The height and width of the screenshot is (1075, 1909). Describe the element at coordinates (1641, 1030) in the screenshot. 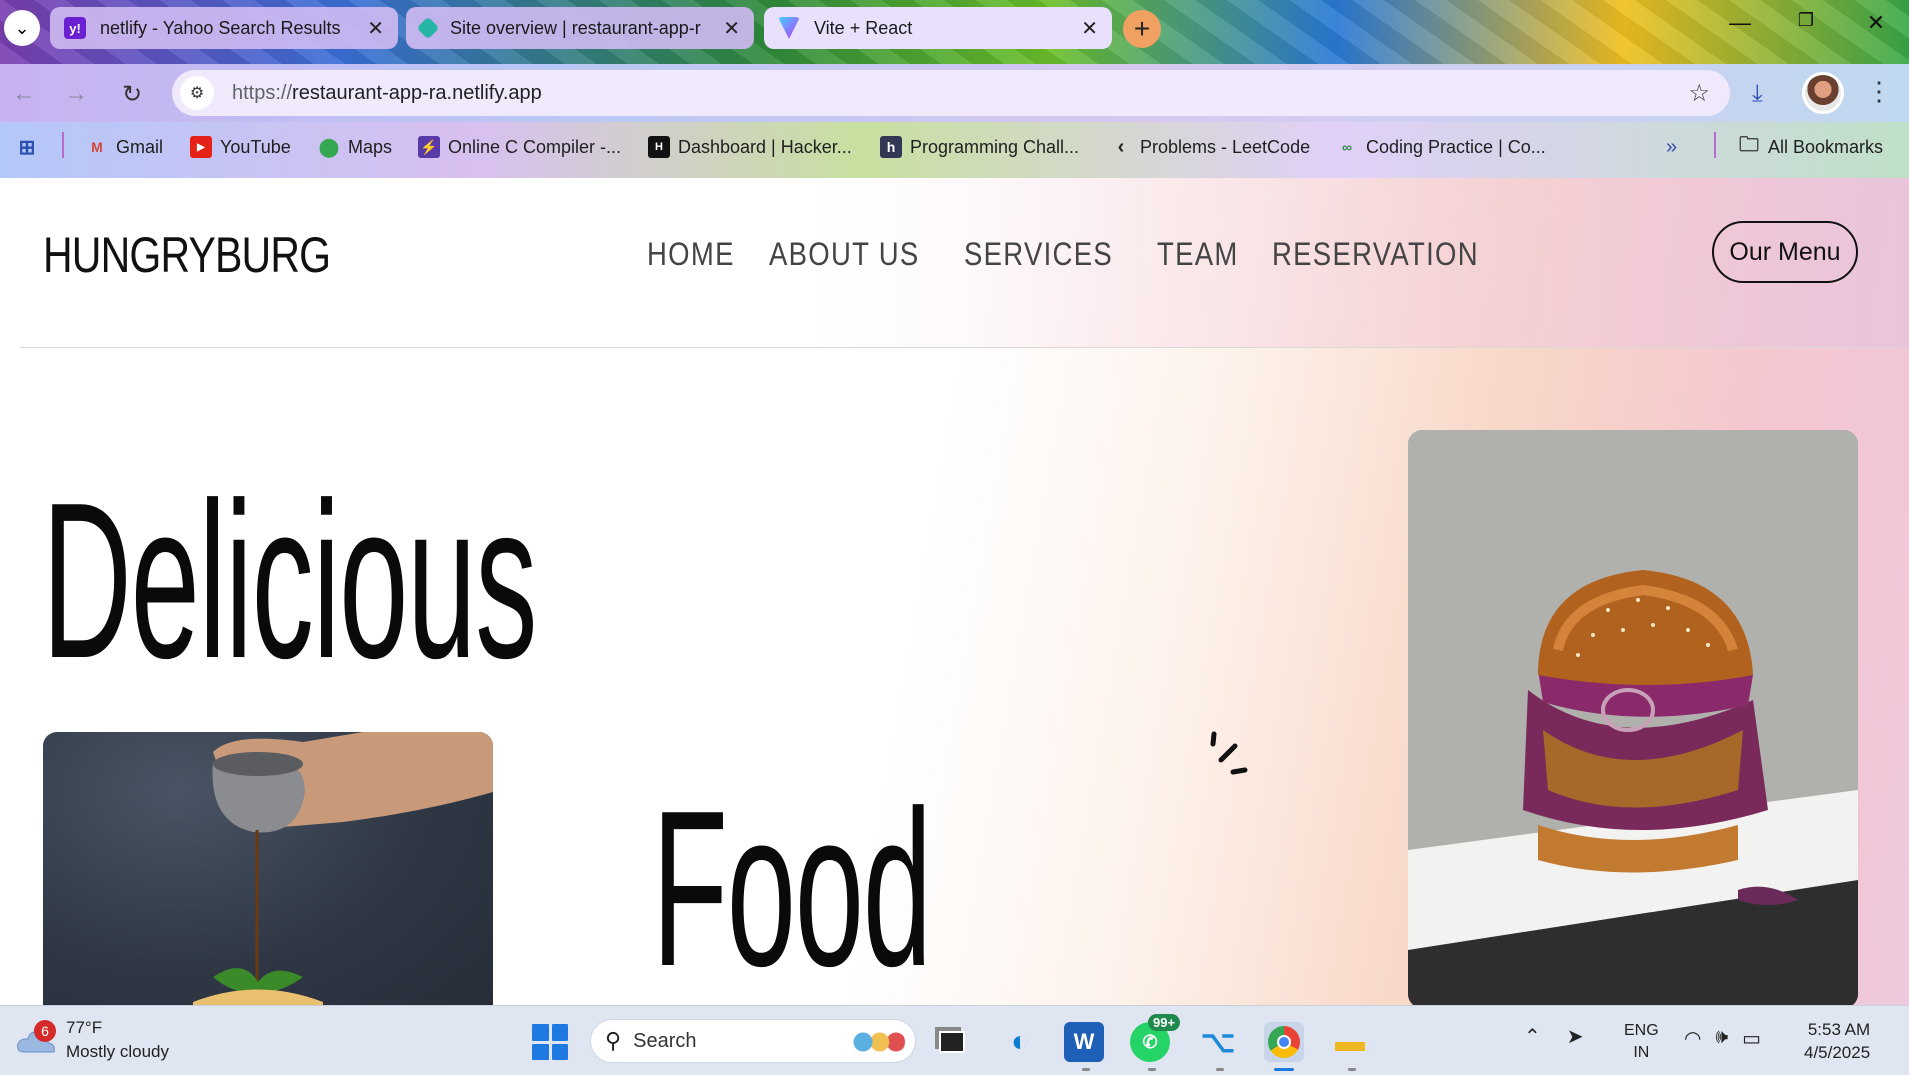

I see `lang-line-1: ENG` at that location.